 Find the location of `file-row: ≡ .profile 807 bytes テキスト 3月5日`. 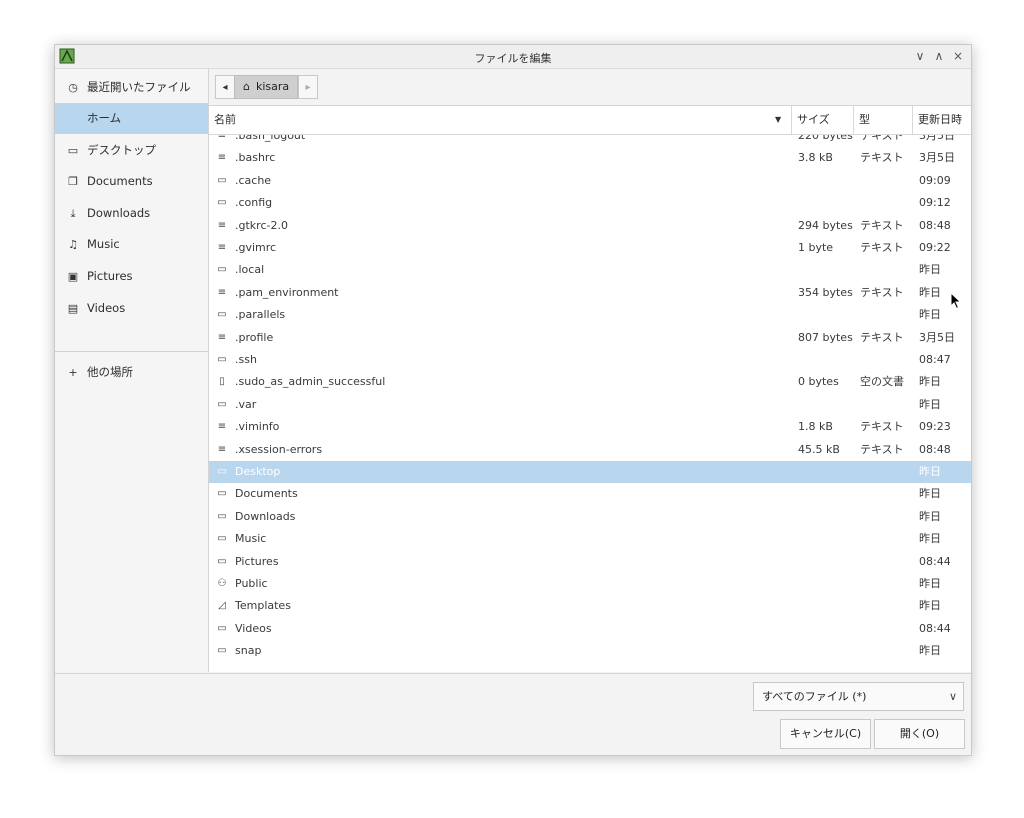

file-row: ≡ .profile 807 bytes テキスト 3月5日 is located at coordinates (590, 338).